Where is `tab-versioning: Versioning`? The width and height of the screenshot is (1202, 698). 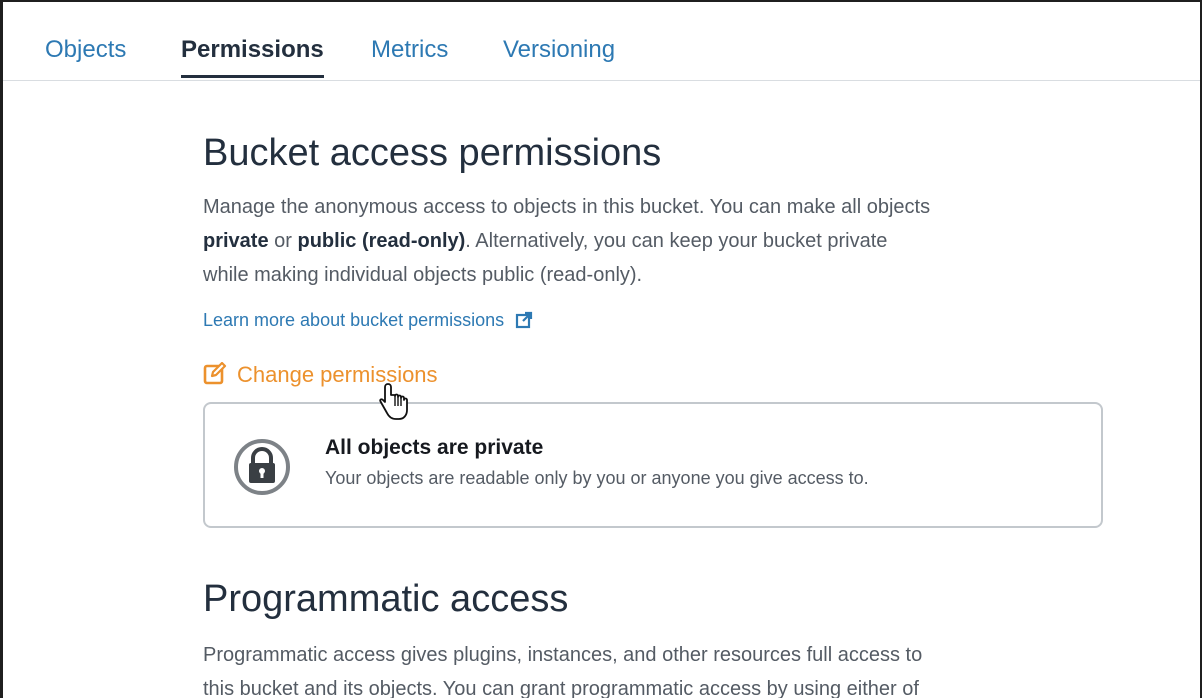
tab-versioning: Versioning is located at coordinates (559, 50).